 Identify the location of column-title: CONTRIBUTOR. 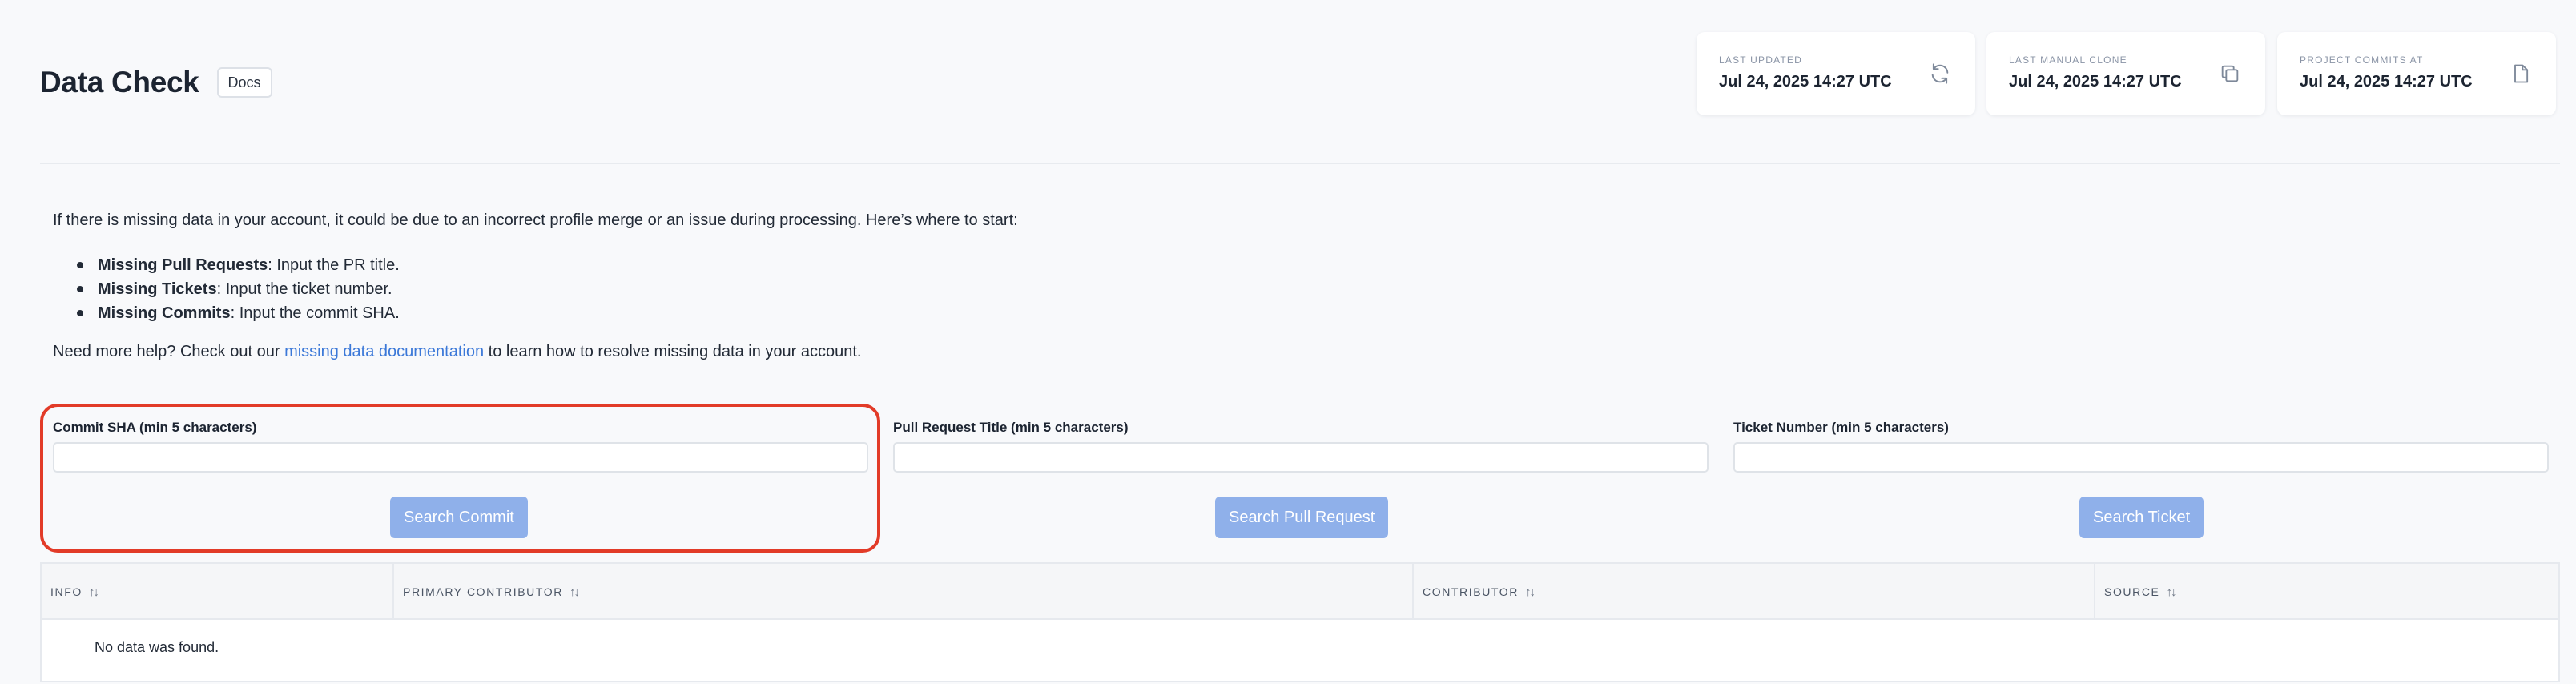
(1471, 591).